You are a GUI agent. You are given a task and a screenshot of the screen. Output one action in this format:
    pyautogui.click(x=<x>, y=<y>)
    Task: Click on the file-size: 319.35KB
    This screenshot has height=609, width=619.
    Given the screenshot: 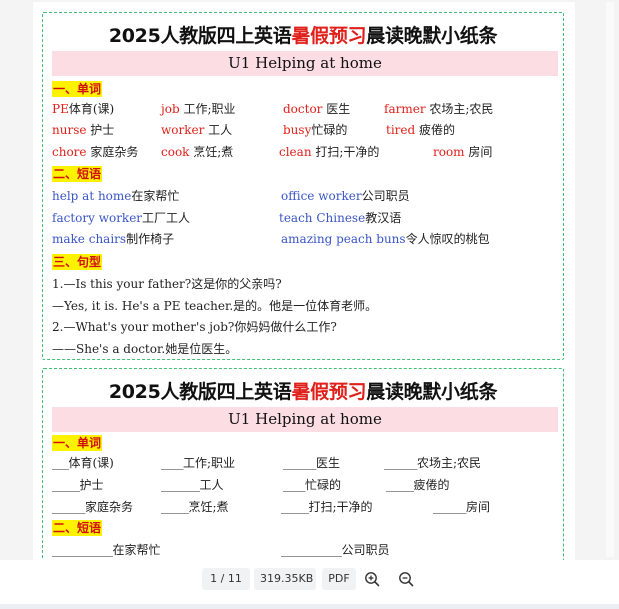 What is the action you would take?
    pyautogui.click(x=285, y=579)
    